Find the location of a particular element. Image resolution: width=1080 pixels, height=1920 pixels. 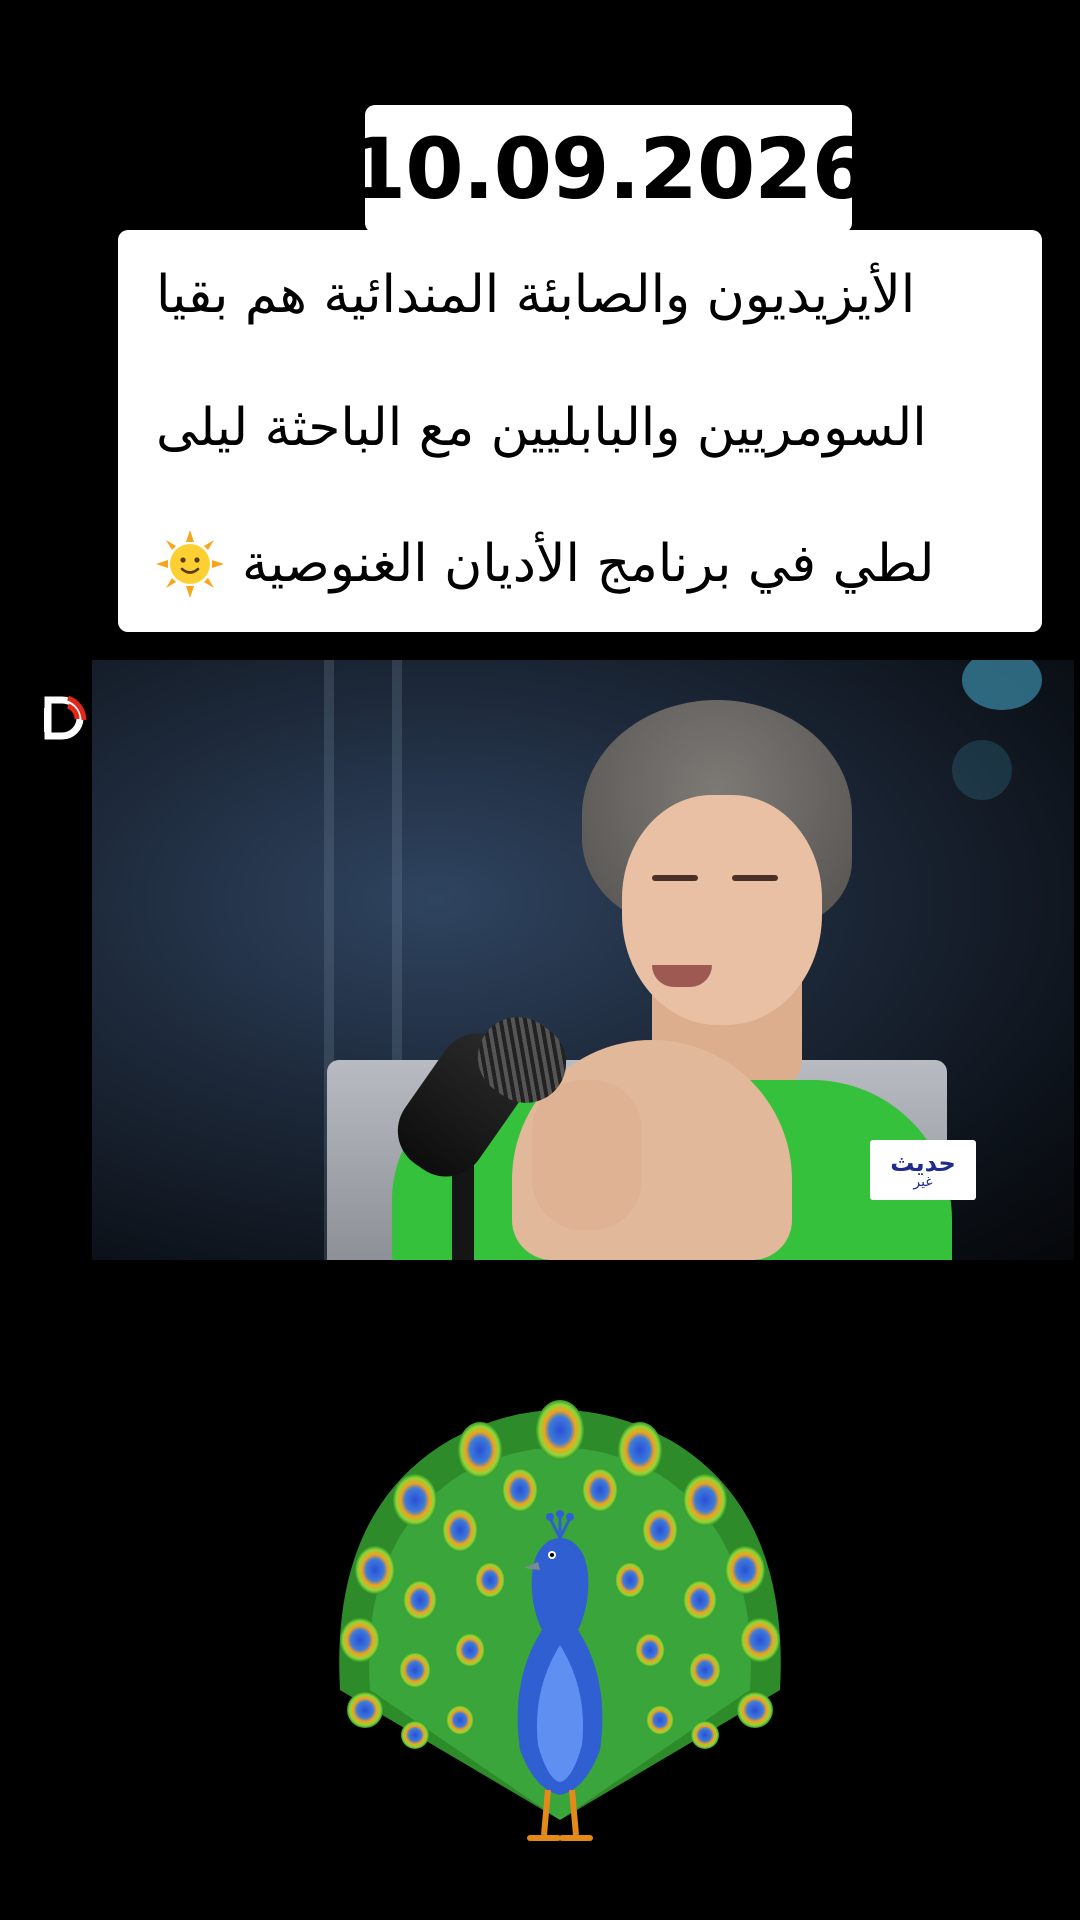

date-text: 10.09.2026 is located at coordinates (608, 169).